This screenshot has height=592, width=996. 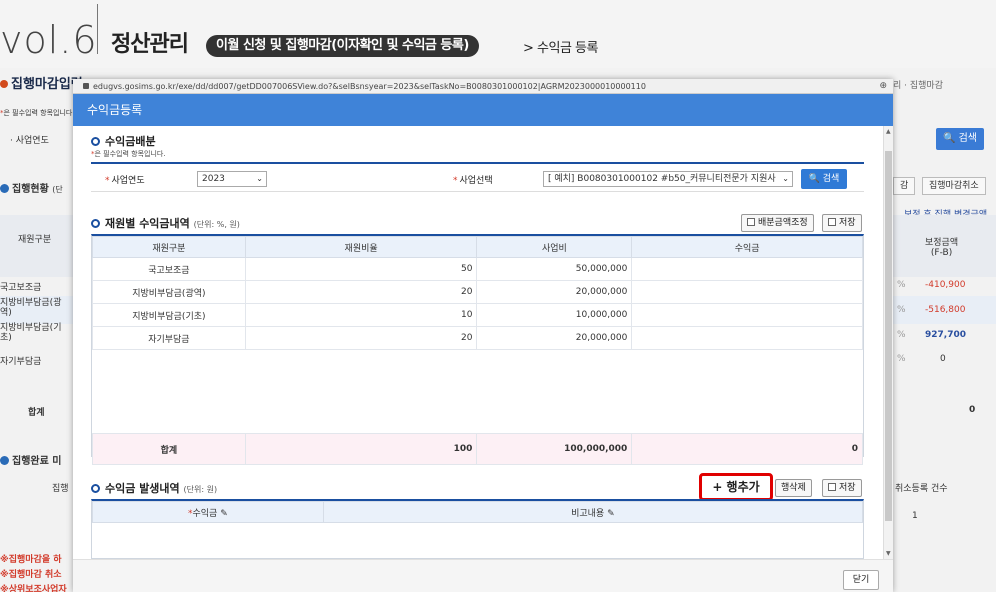 I want to click on required-note: *은 필수입력 항목입니다., so click(x=128, y=154).